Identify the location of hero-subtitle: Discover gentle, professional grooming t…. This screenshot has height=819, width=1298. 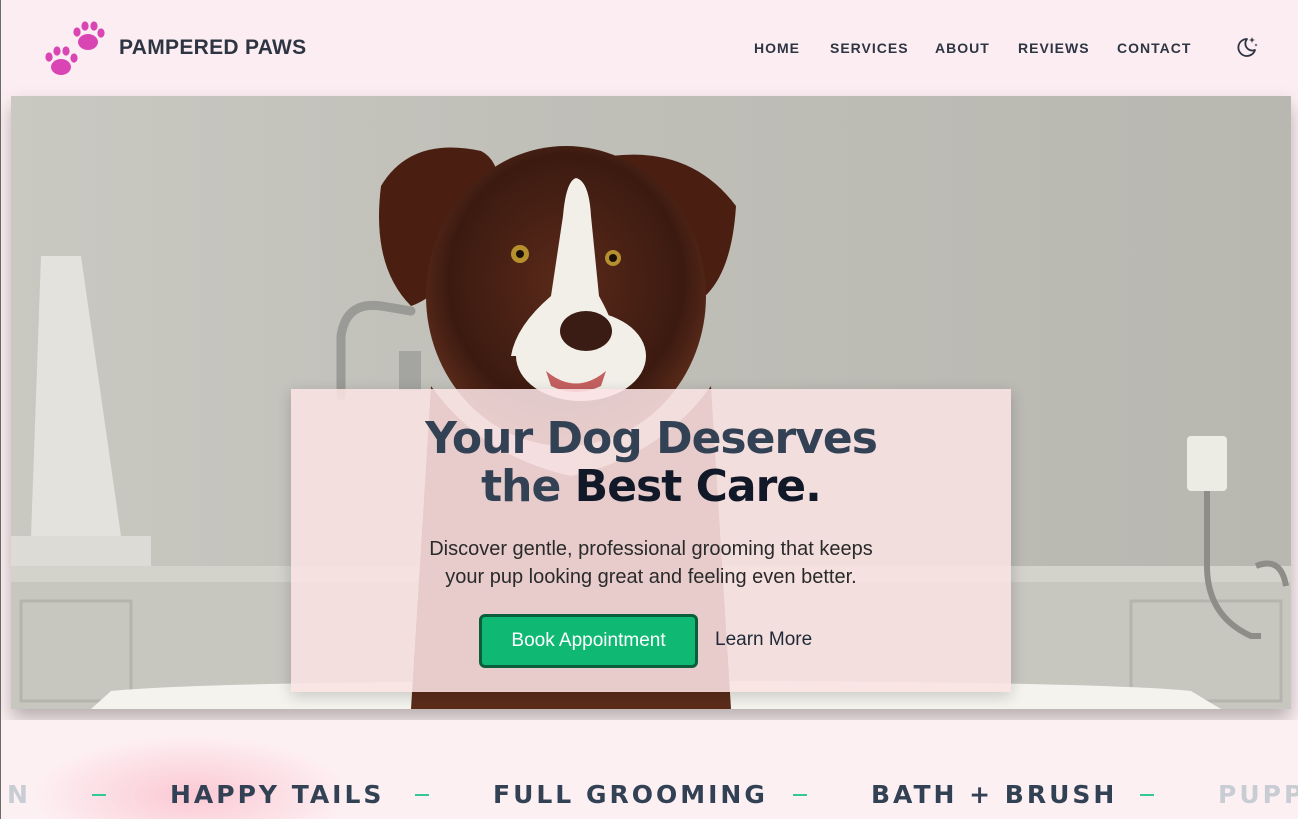
(651, 563).